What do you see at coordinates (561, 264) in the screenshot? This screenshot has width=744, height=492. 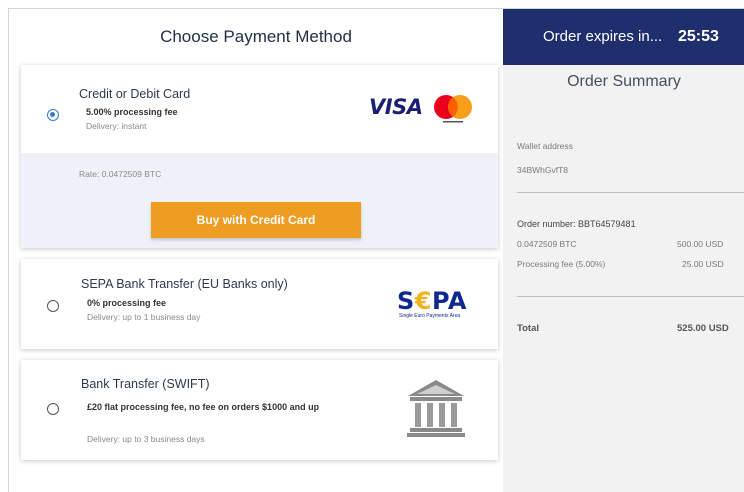 I see `processing-fee-label: Processing fee (5.00%)` at bounding box center [561, 264].